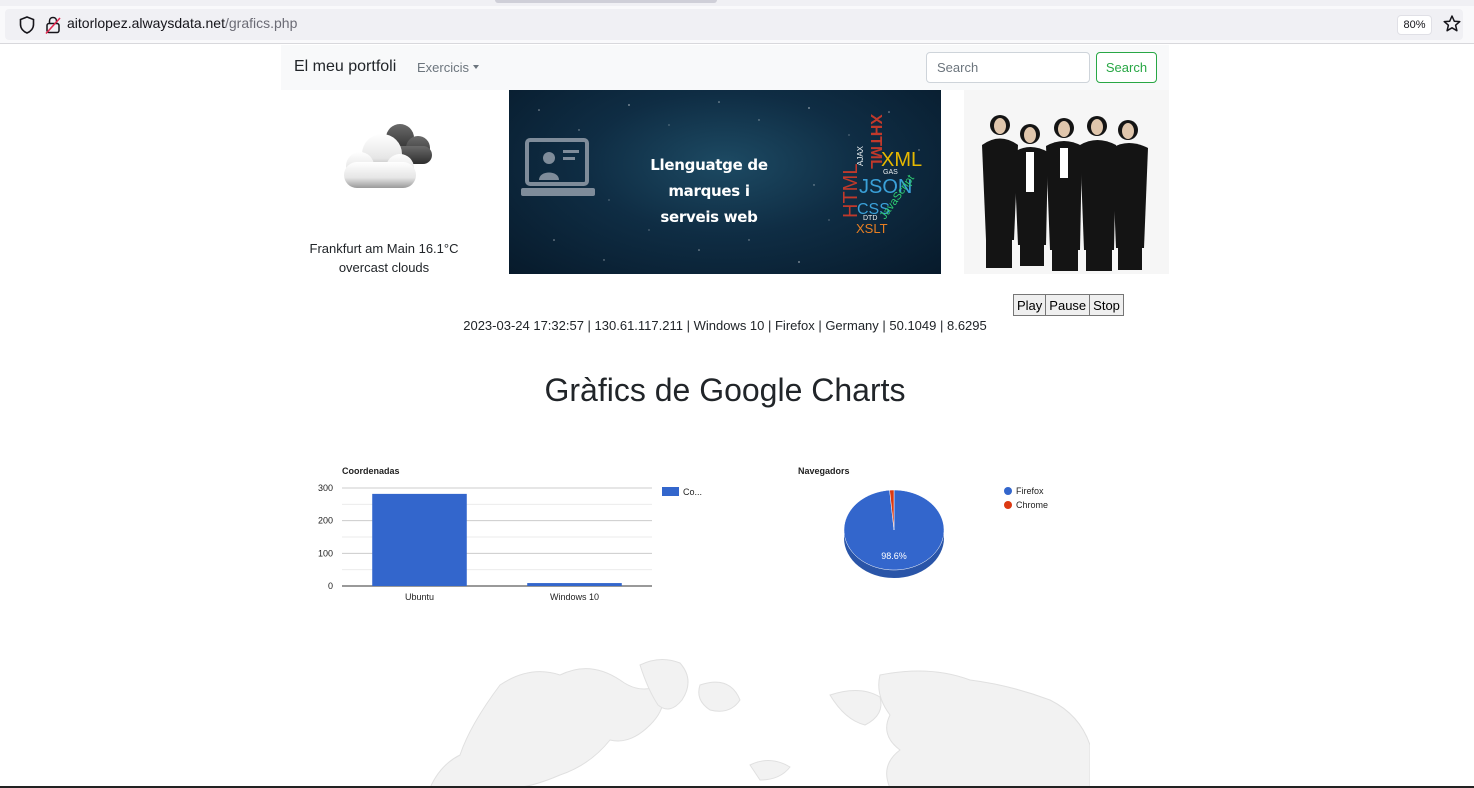 Image resolution: width=1474 pixels, height=788 pixels. I want to click on navbar-brand: El meu portfoli, so click(345, 67).